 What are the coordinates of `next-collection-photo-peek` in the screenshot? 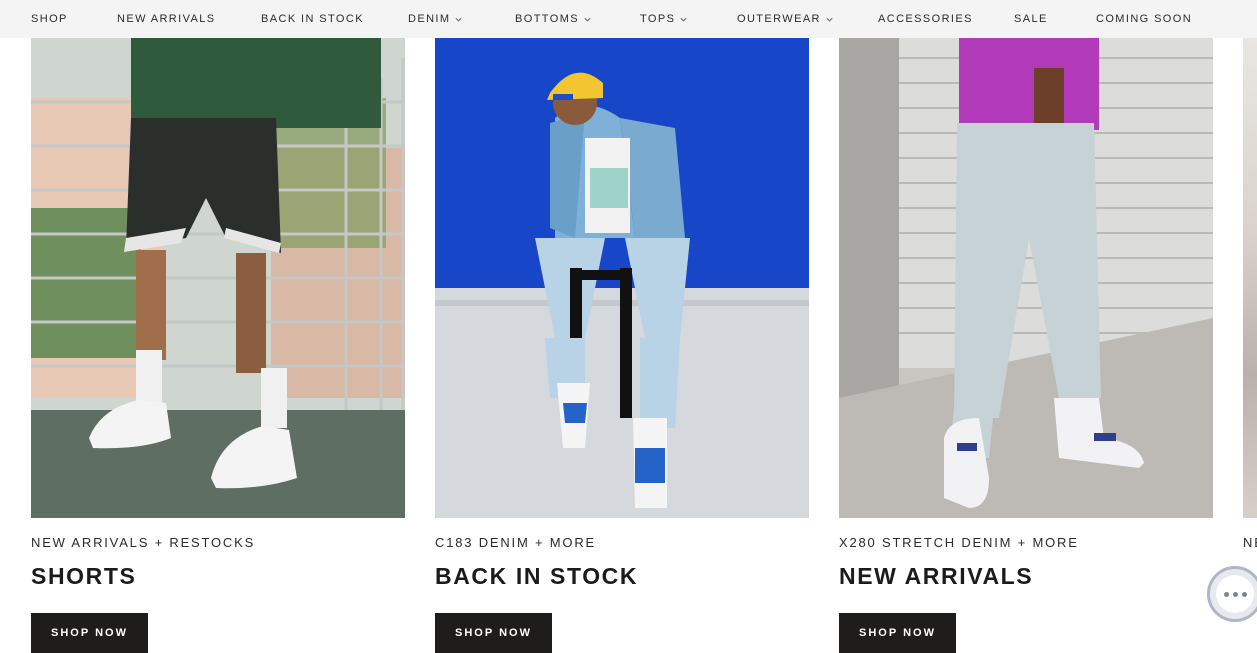 It's located at (1250, 278).